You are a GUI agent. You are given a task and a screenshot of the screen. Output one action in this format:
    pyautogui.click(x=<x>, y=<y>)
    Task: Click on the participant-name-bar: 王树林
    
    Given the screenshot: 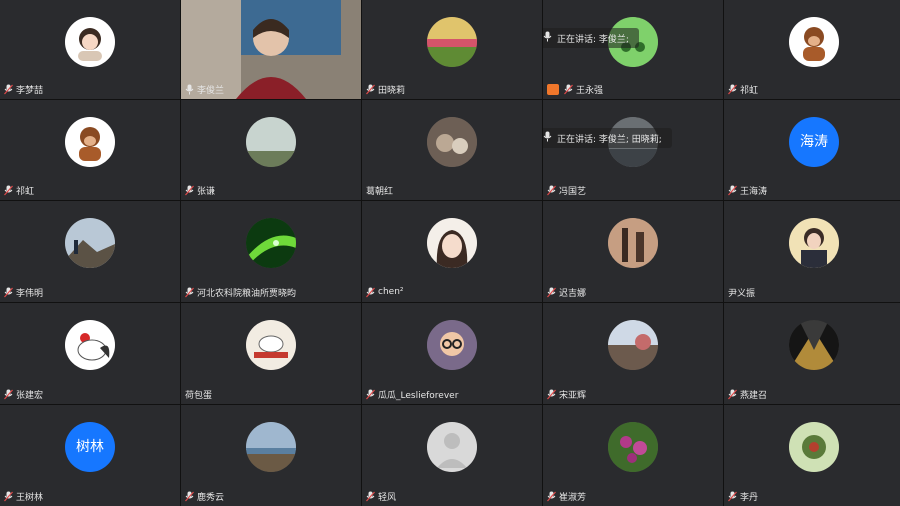 What is the action you would take?
    pyautogui.click(x=23, y=496)
    